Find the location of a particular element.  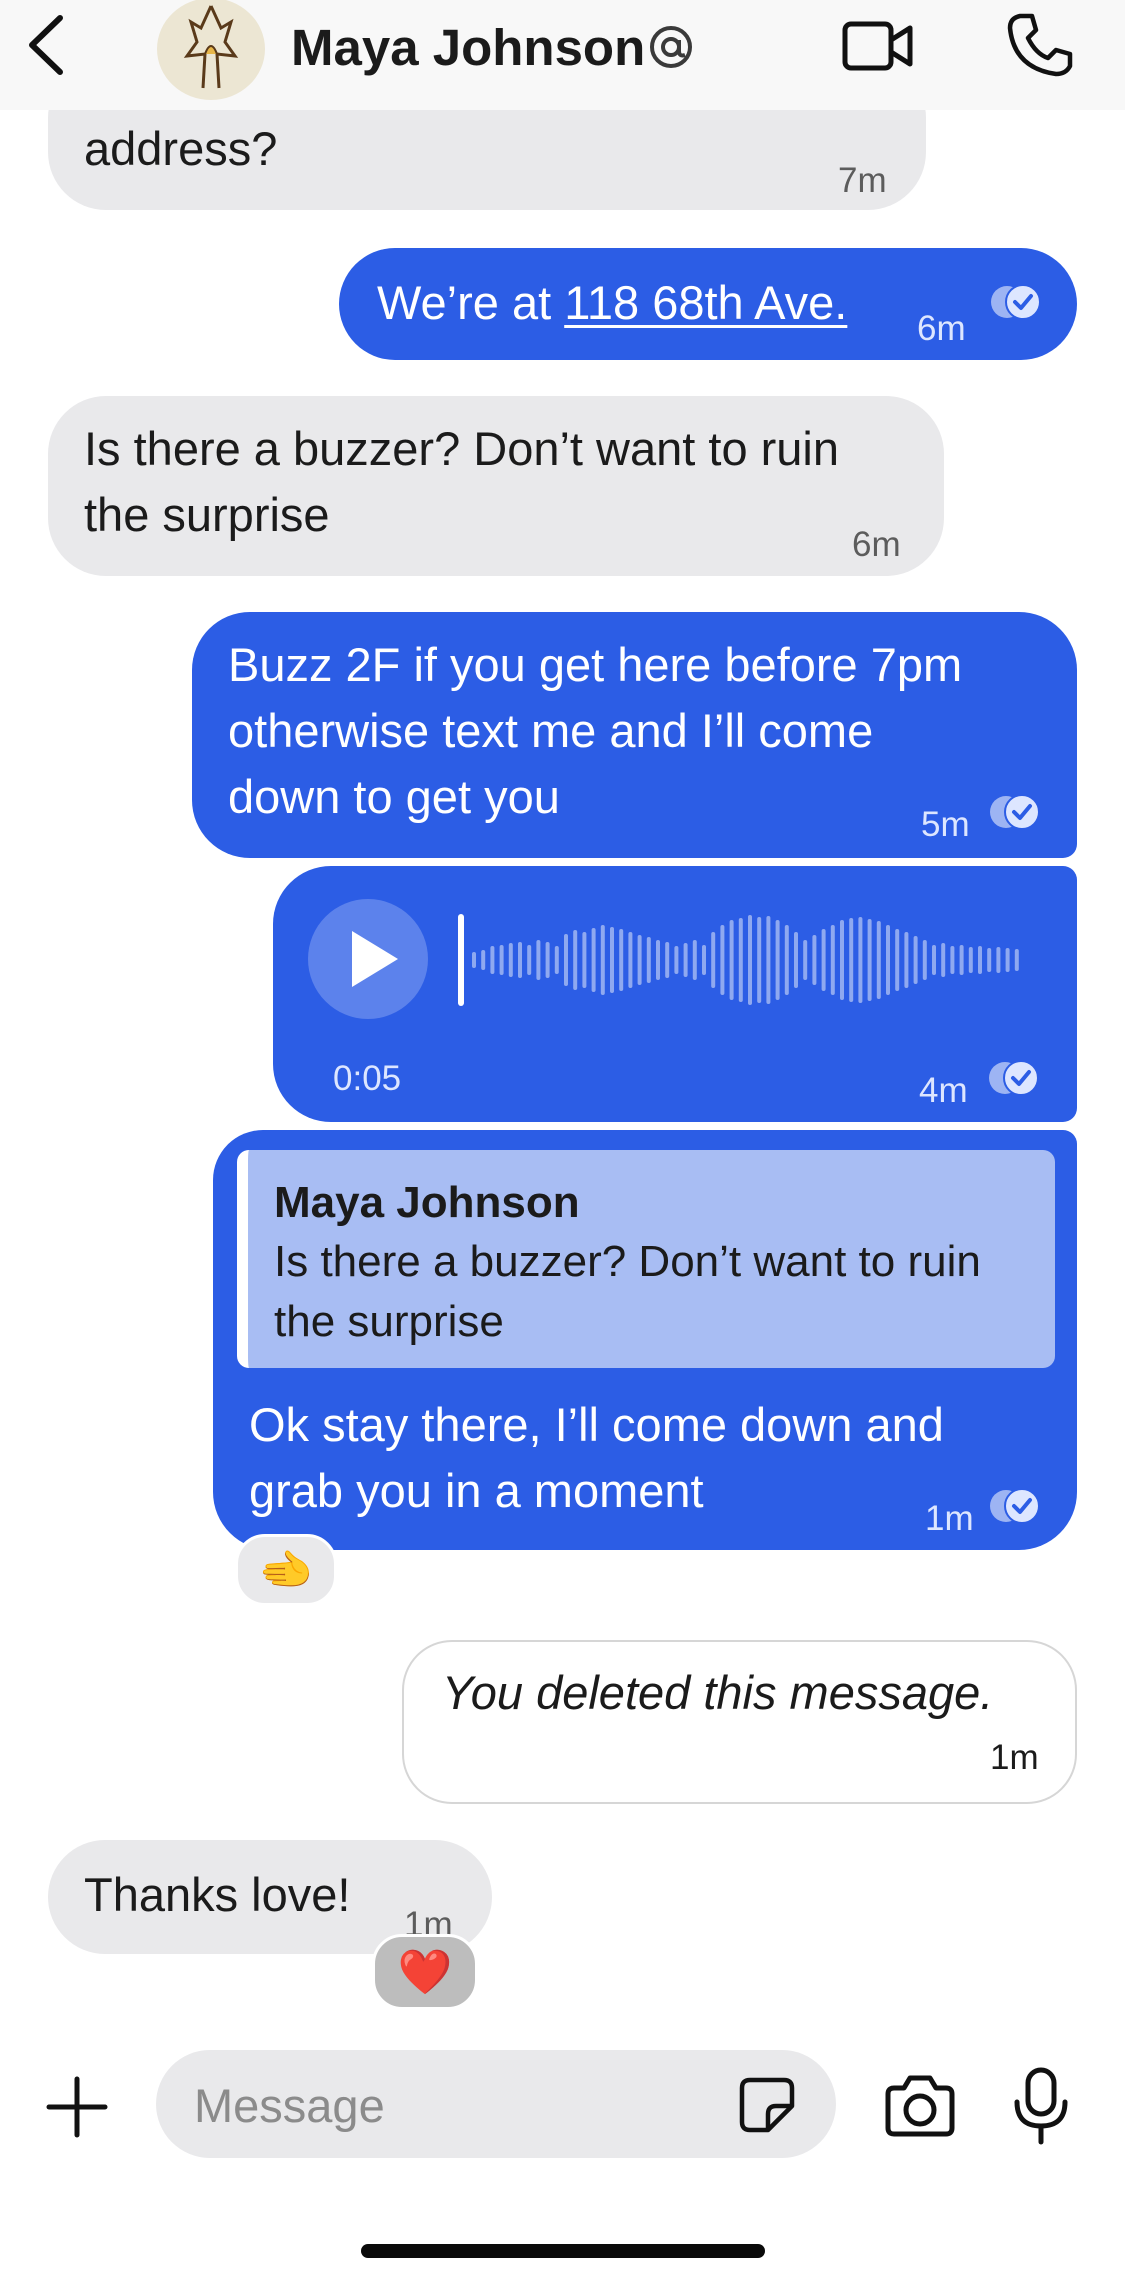

message-composer is located at coordinates (496, 2104).